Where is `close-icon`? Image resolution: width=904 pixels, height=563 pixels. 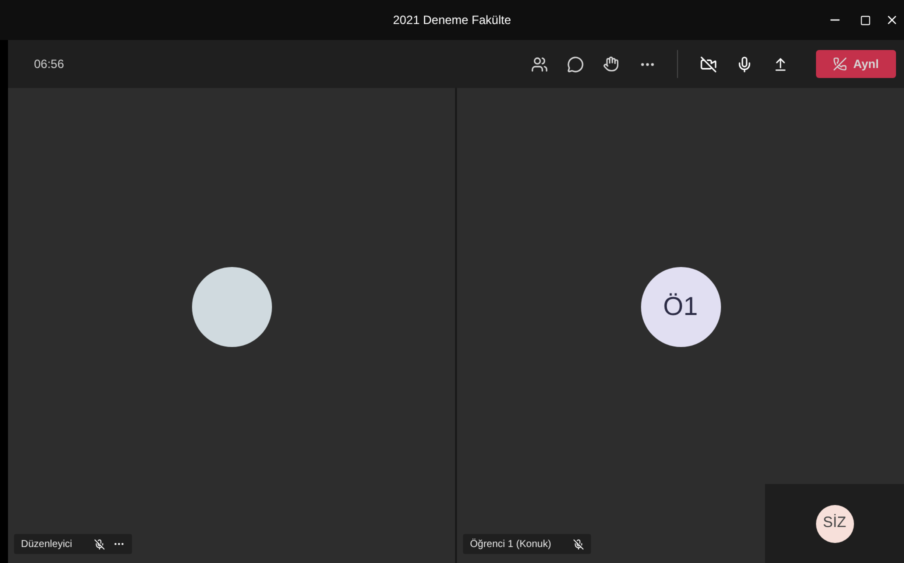 close-icon is located at coordinates (892, 20).